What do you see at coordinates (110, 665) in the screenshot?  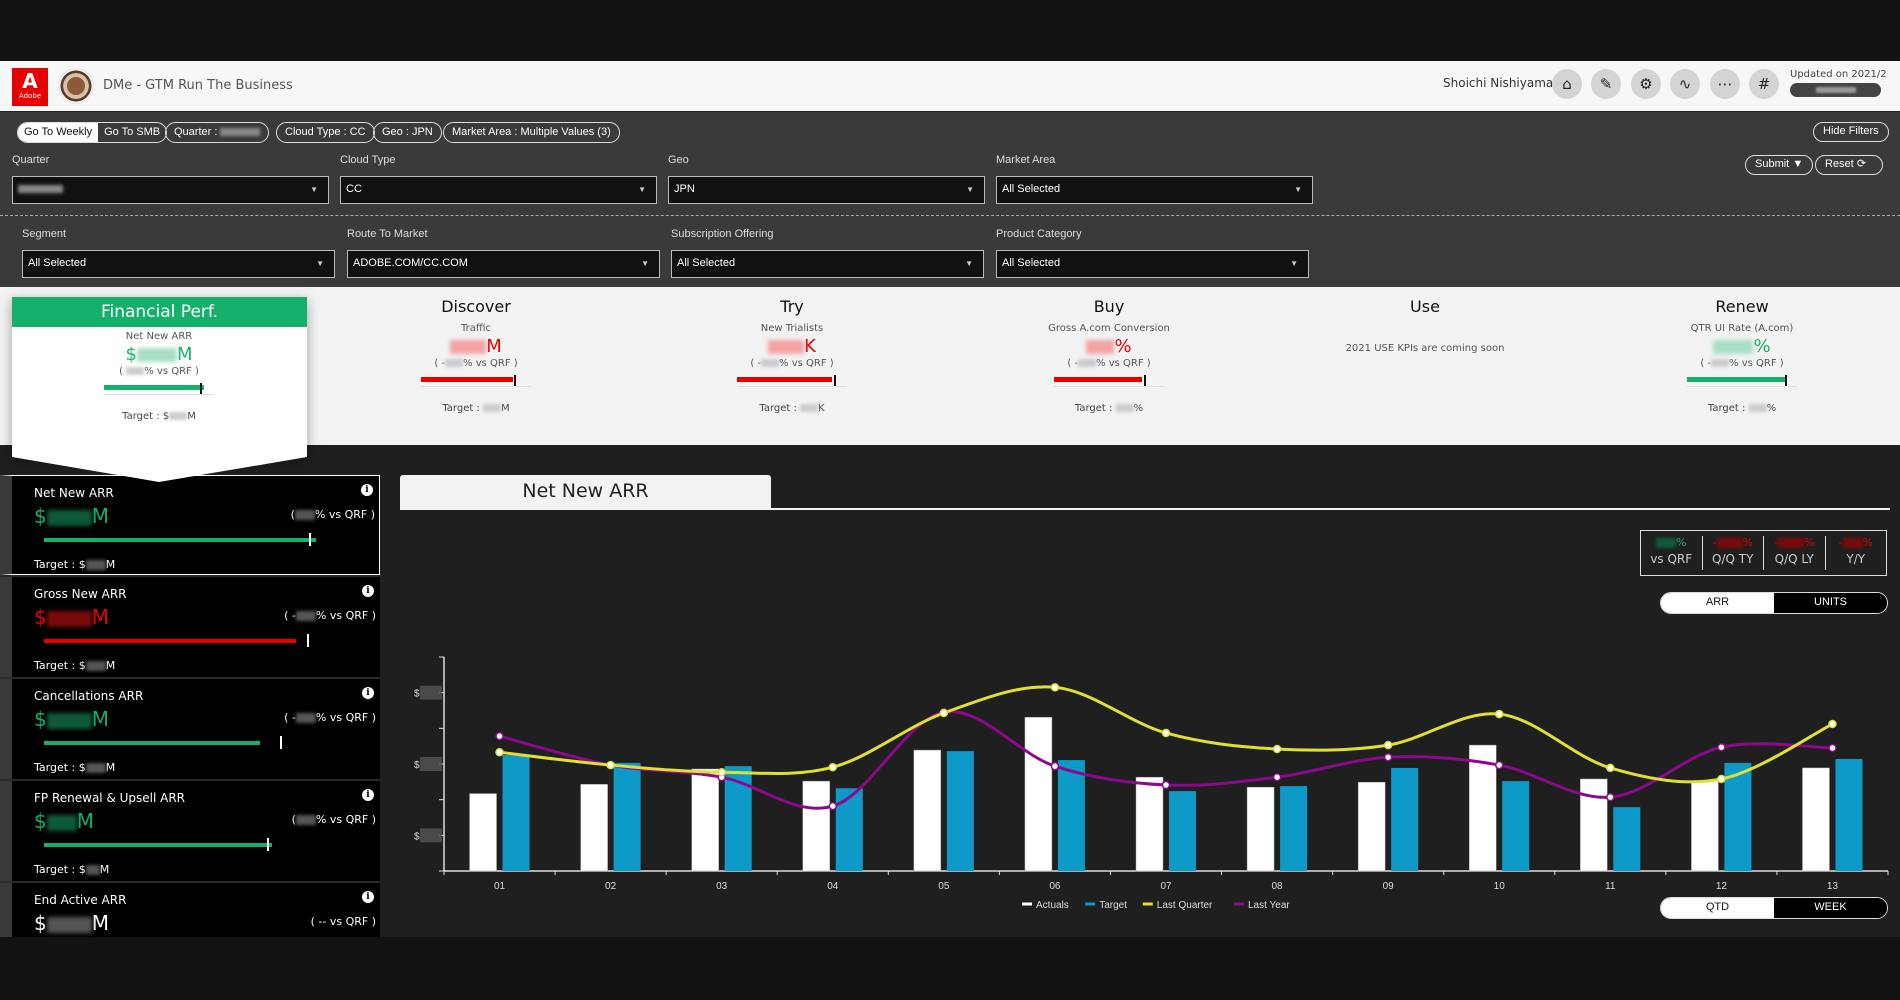 I see `target-suffix: M` at bounding box center [110, 665].